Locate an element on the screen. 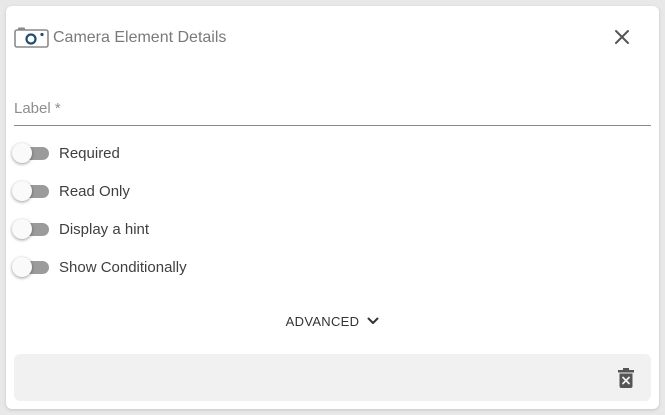 The image size is (665, 415). advanced-label: ADVANCED is located at coordinates (322, 321).